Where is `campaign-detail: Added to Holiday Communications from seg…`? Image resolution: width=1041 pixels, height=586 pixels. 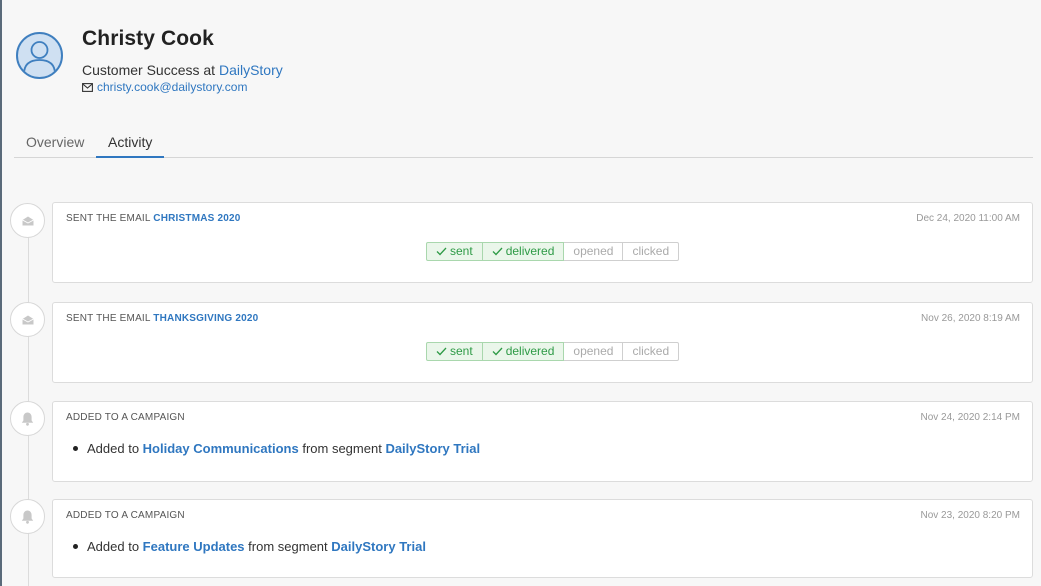
campaign-detail: Added to Holiday Communications from seg… is located at coordinates (276, 448).